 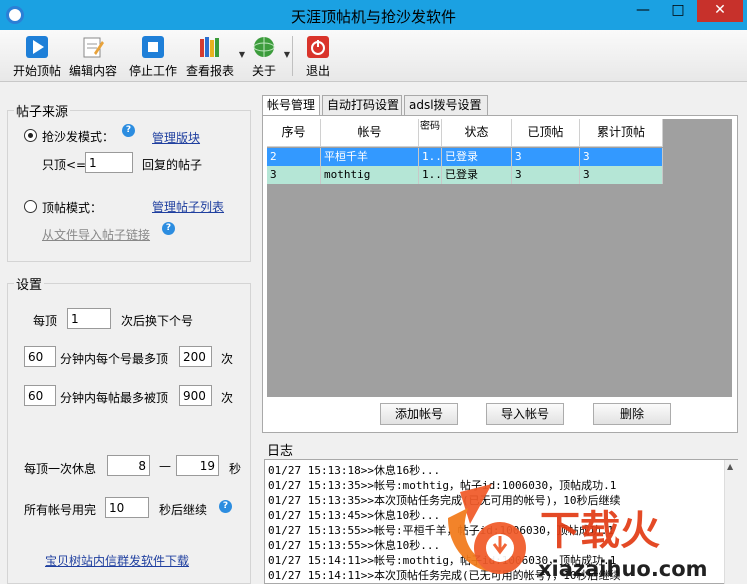 I want to click on start-button: 开始顶帖, so click(x=37, y=56).